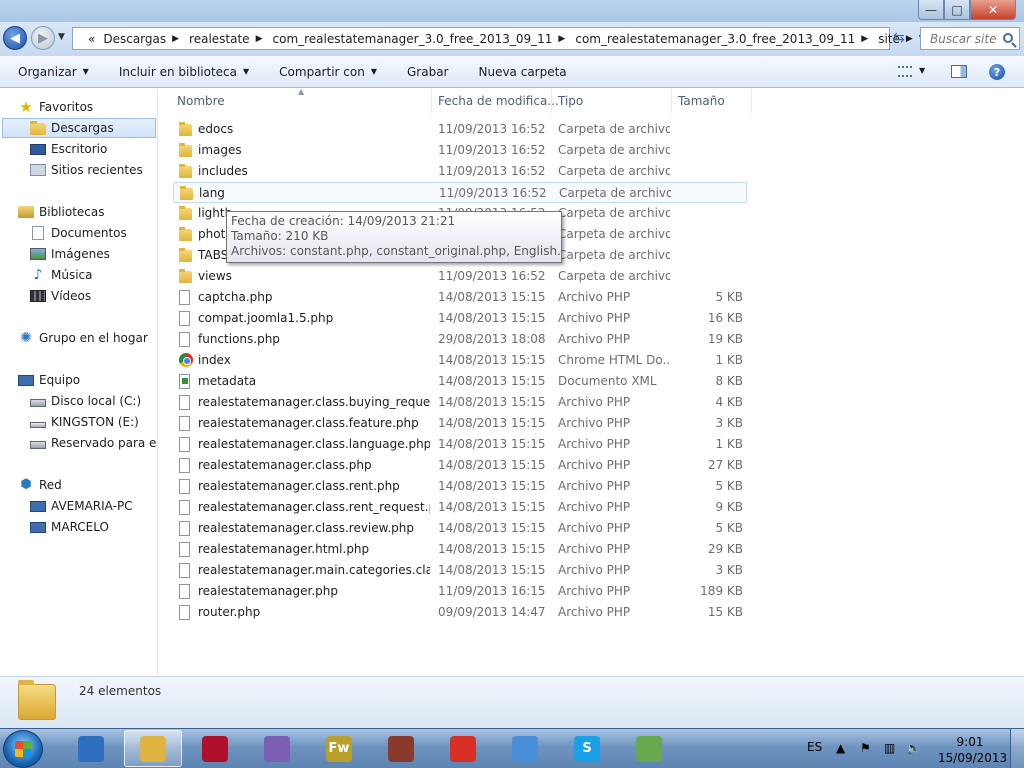 The image size is (1024, 768). I want to click on breadcrumb-overflow: «, so click(91, 39).